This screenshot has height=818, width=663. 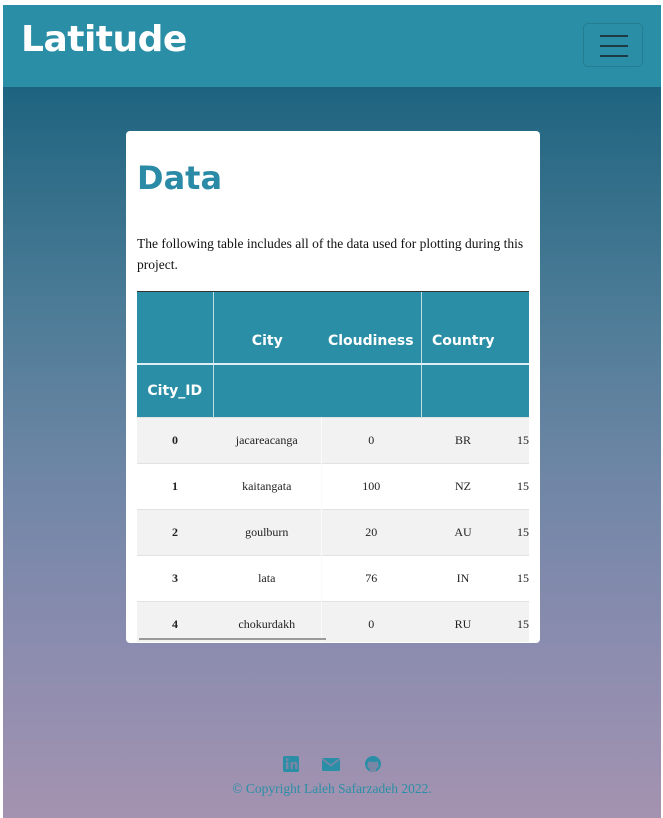 I want to click on github-icon, so click(x=373, y=764).